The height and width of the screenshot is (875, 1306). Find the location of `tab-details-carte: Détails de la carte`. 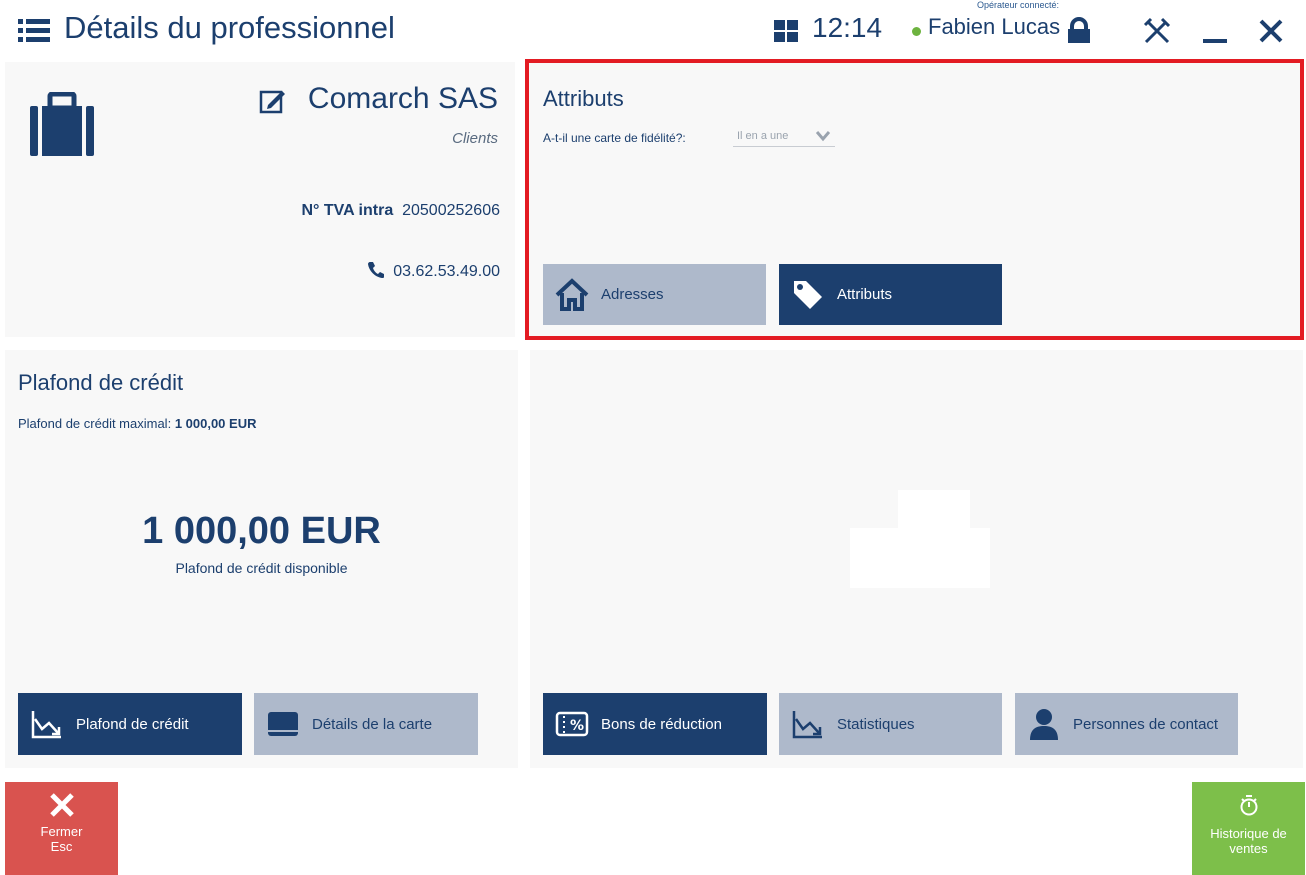

tab-details-carte: Détails de la carte is located at coordinates (366, 724).